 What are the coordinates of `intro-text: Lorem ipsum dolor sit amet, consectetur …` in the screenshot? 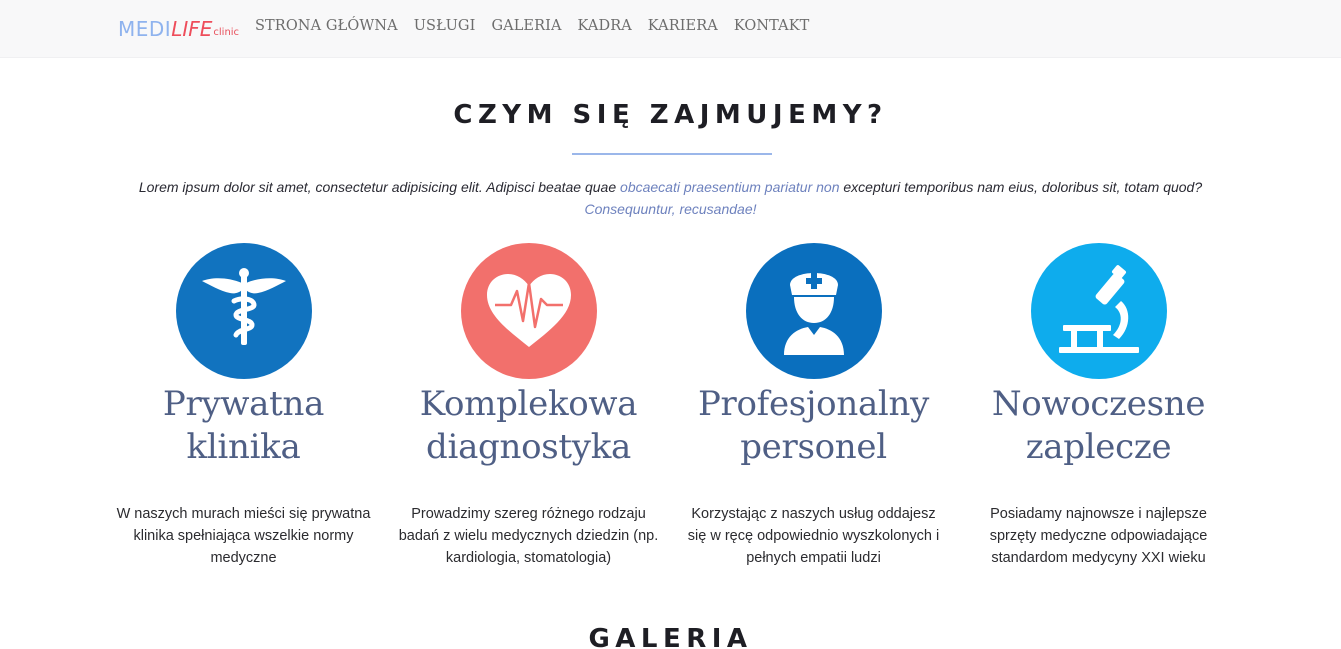 It's located at (670, 198).